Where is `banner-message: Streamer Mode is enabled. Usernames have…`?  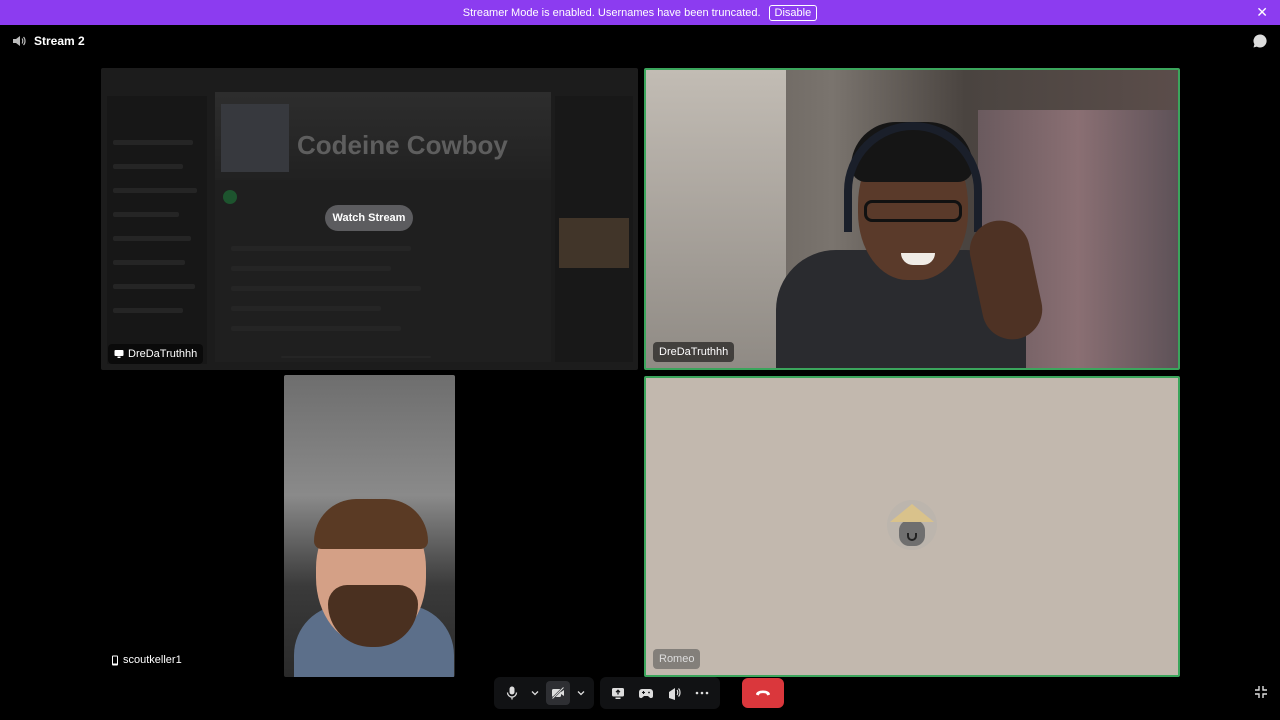 banner-message: Streamer Mode is enabled. Usernames have… is located at coordinates (611, 12).